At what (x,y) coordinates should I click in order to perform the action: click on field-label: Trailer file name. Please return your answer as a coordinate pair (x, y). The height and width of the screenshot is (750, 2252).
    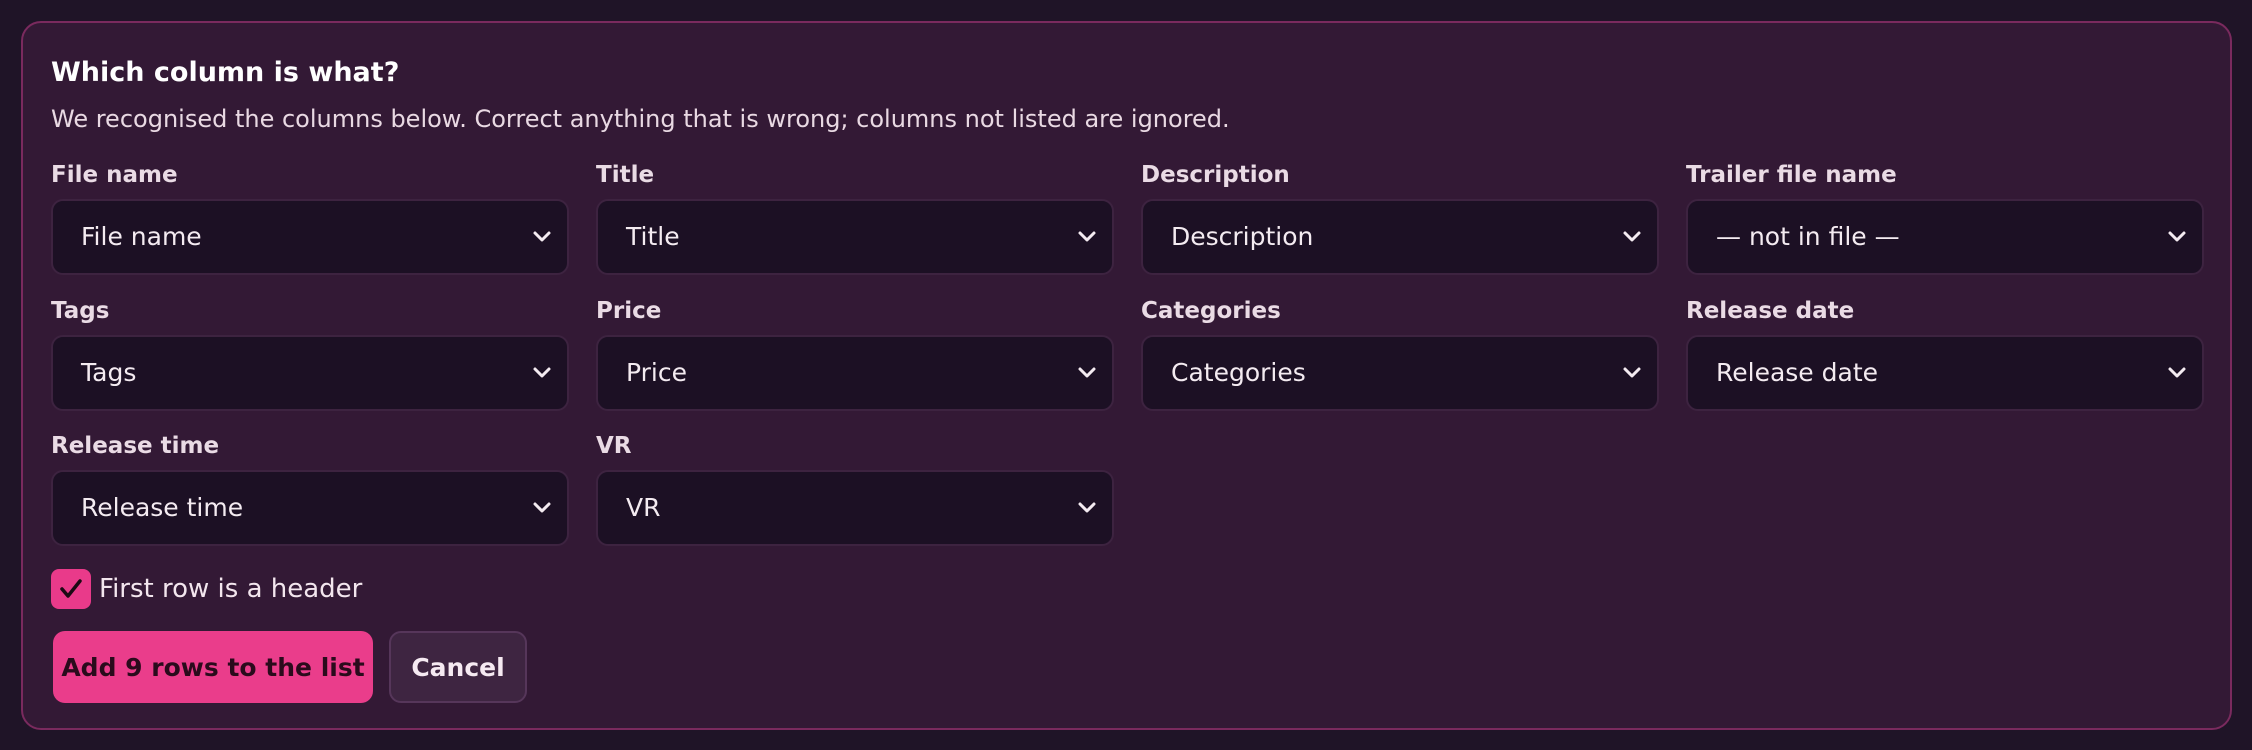
    Looking at the image, I should click on (1791, 175).